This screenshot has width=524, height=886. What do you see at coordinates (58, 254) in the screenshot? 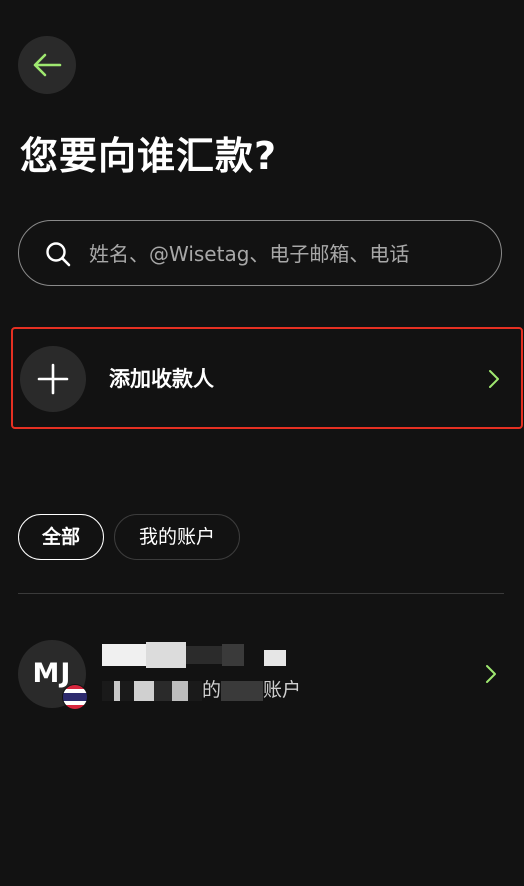
I see `search-icon` at bounding box center [58, 254].